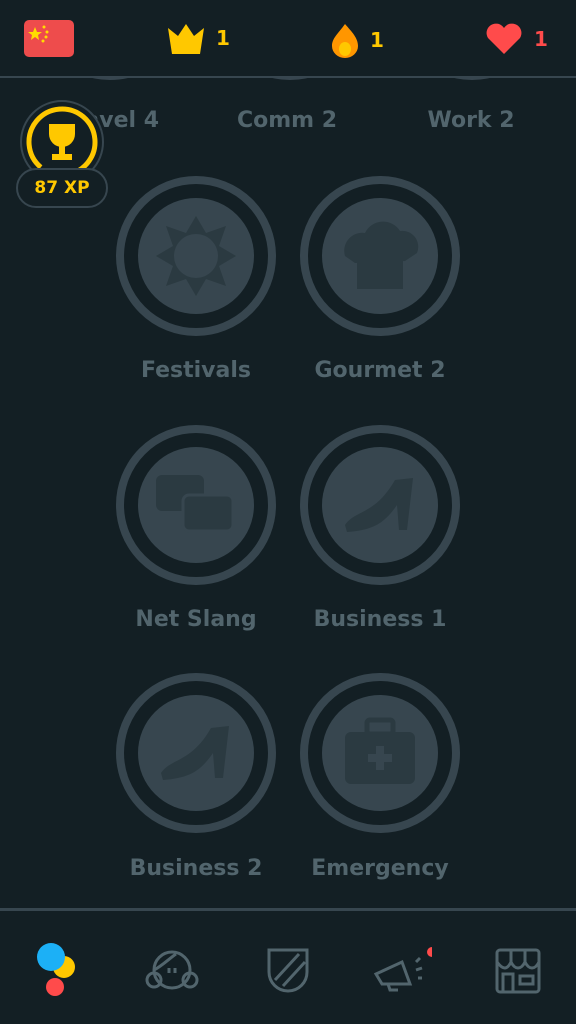 Image resolution: width=576 pixels, height=1024 pixels. What do you see at coordinates (196, 370) in the screenshot?
I see `skill-label: Festivals` at bounding box center [196, 370].